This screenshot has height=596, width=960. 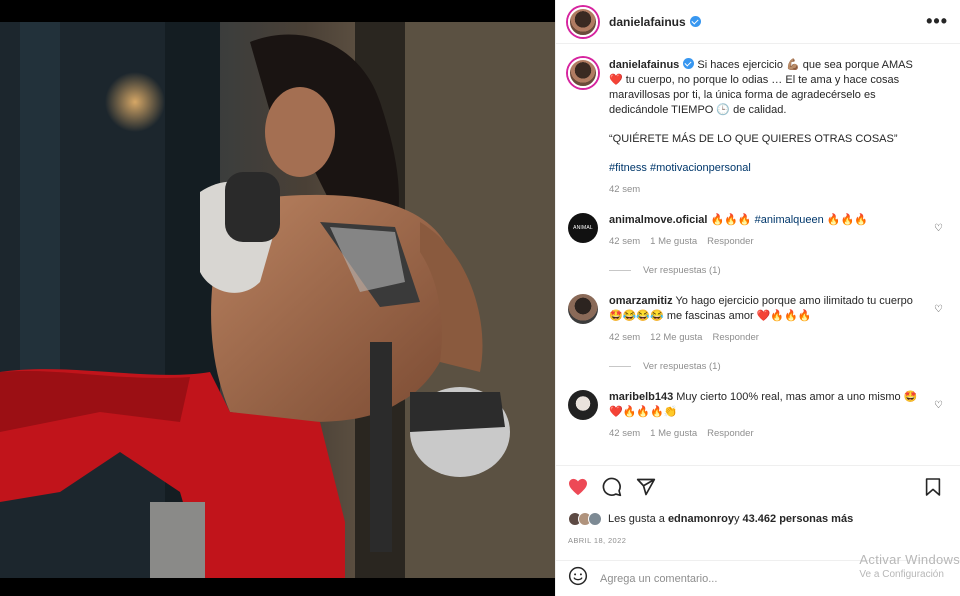 What do you see at coordinates (676, 337) in the screenshot?
I see `comment-likes: 12 Me gusta` at bounding box center [676, 337].